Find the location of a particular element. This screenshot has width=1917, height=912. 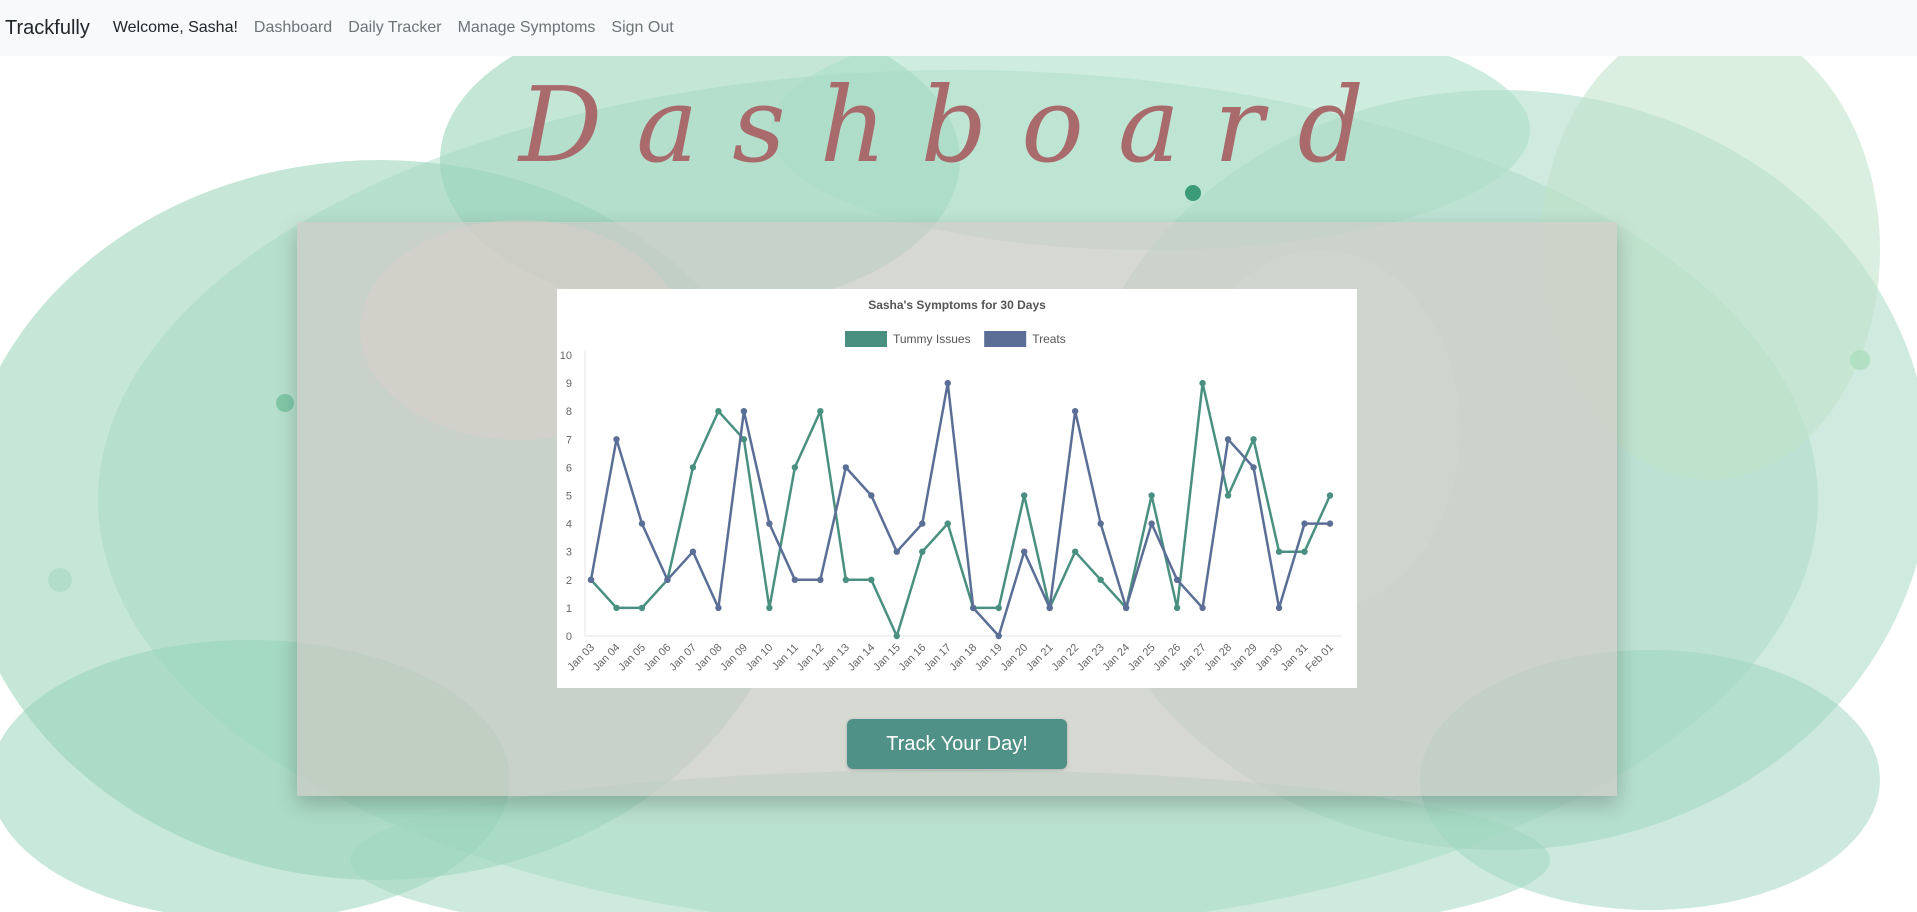

x-tick-label: Jan 26 is located at coordinates (1167, 658).